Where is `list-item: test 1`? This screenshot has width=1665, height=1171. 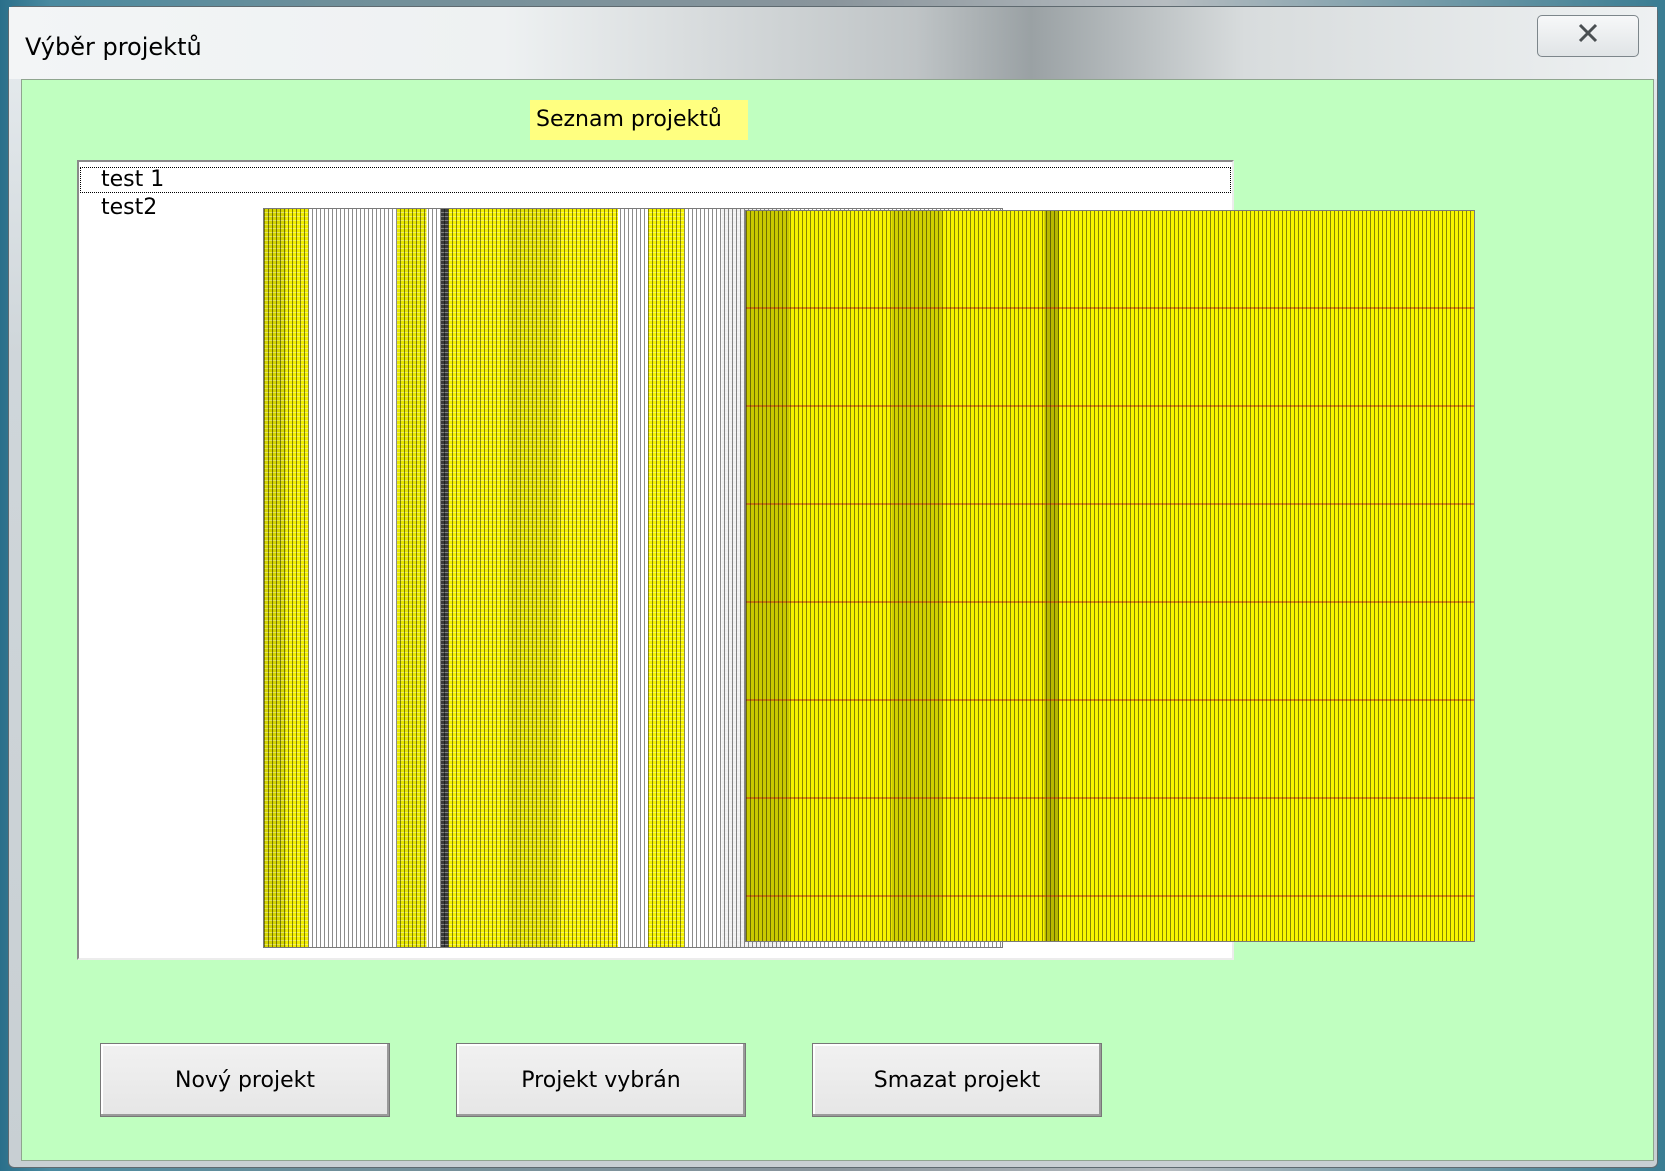
list-item: test 1 is located at coordinates (655, 180).